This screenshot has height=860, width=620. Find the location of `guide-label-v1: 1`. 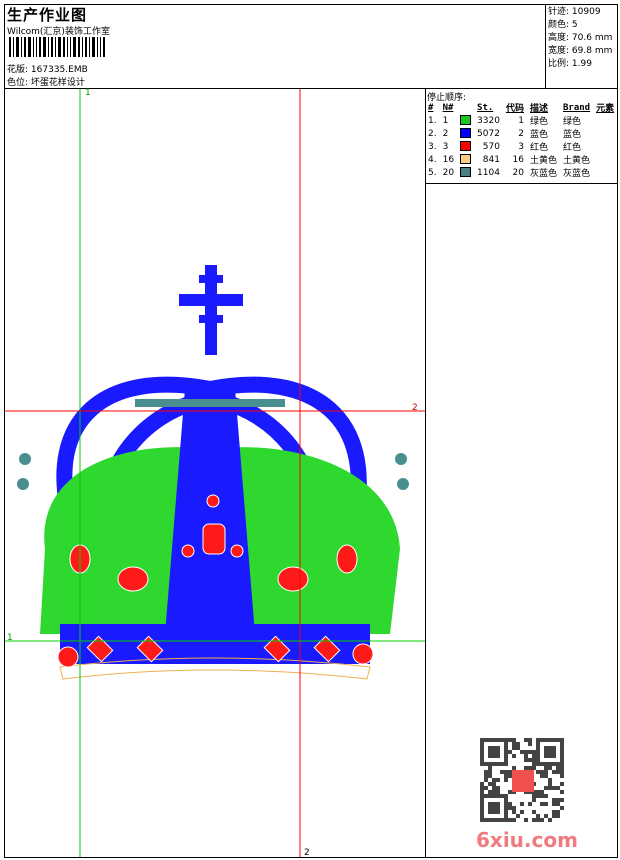

guide-label-v1: 1 is located at coordinates (88, 93).